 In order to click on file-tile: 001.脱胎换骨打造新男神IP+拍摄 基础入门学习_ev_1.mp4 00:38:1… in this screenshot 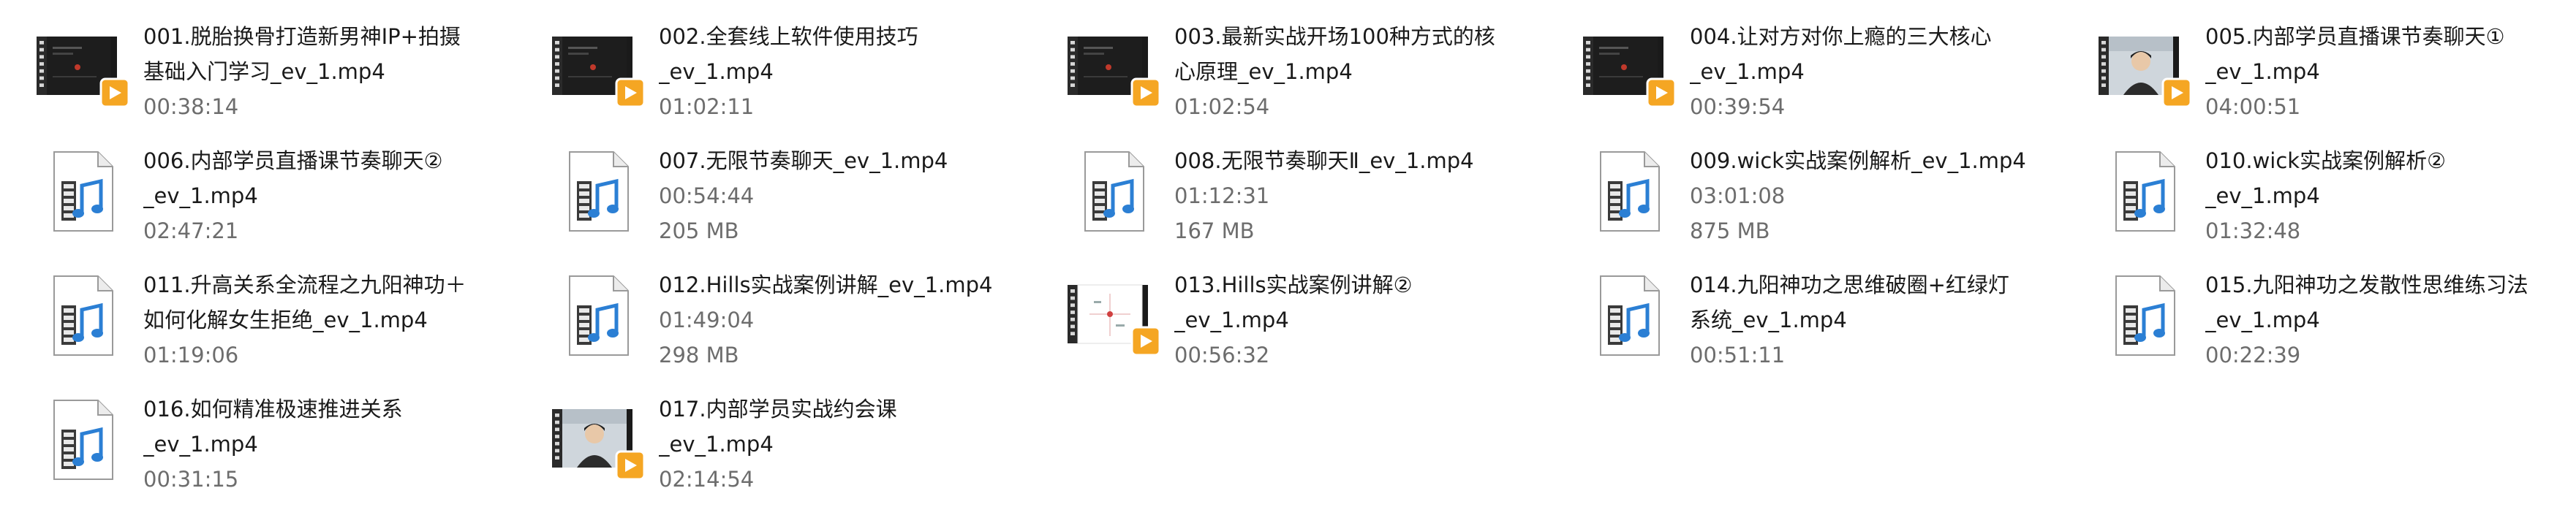, I will do `click(252, 68)`.